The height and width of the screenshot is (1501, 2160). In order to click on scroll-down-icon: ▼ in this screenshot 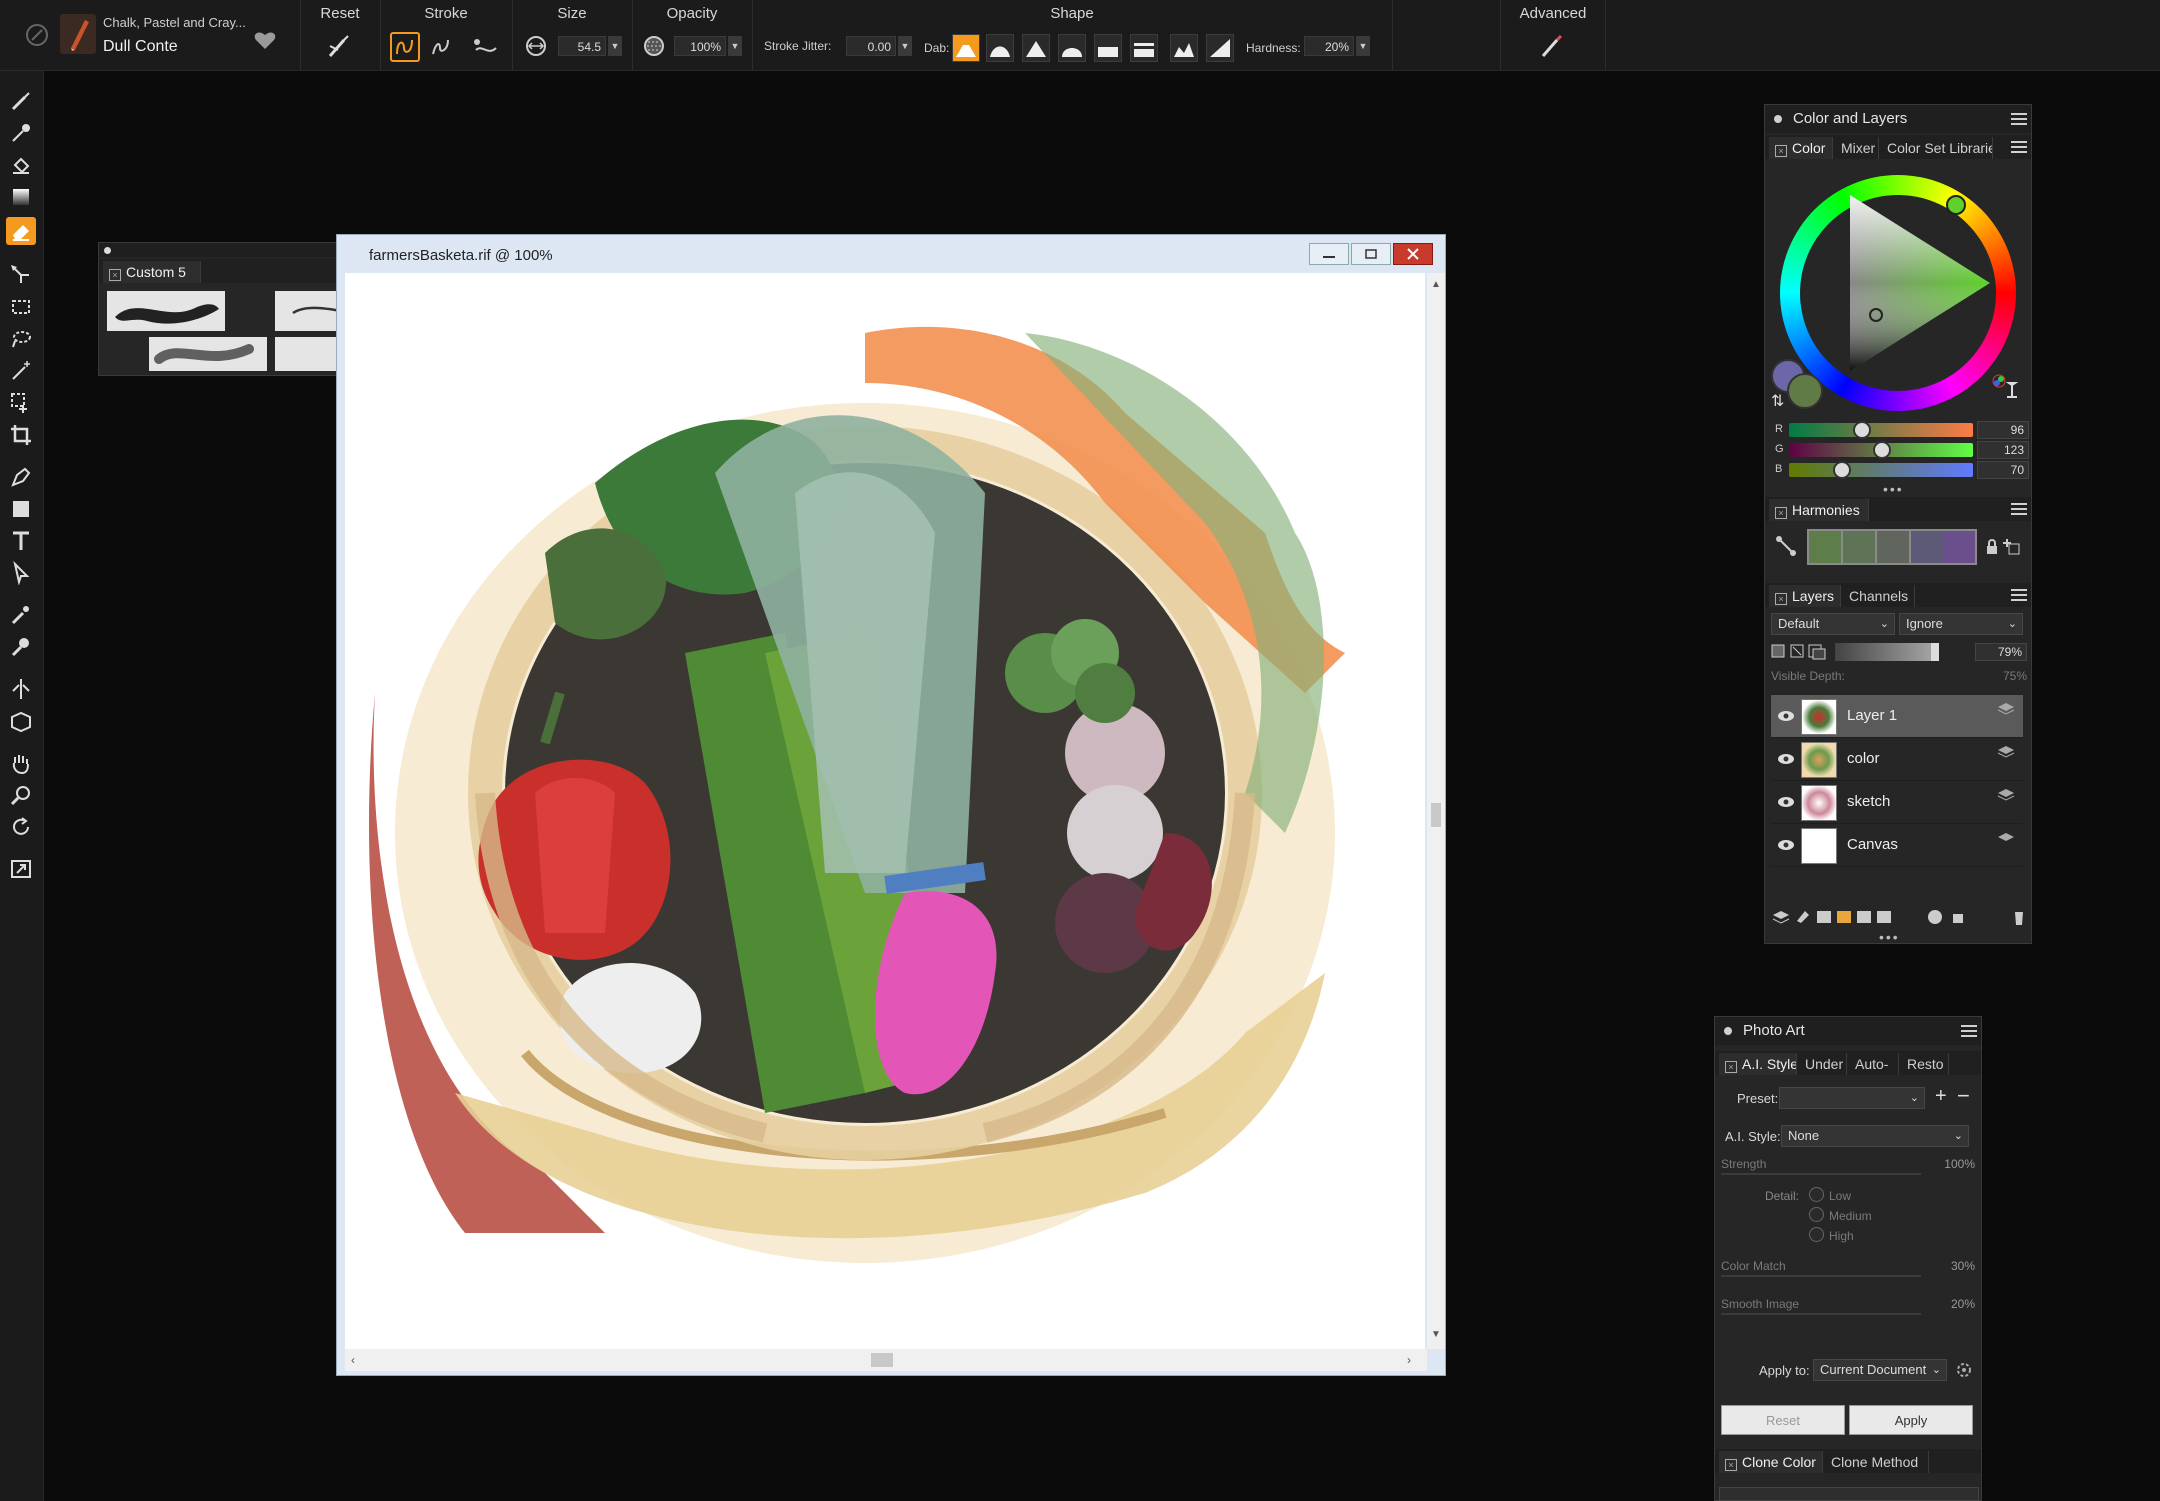, I will do `click(1436, 1334)`.